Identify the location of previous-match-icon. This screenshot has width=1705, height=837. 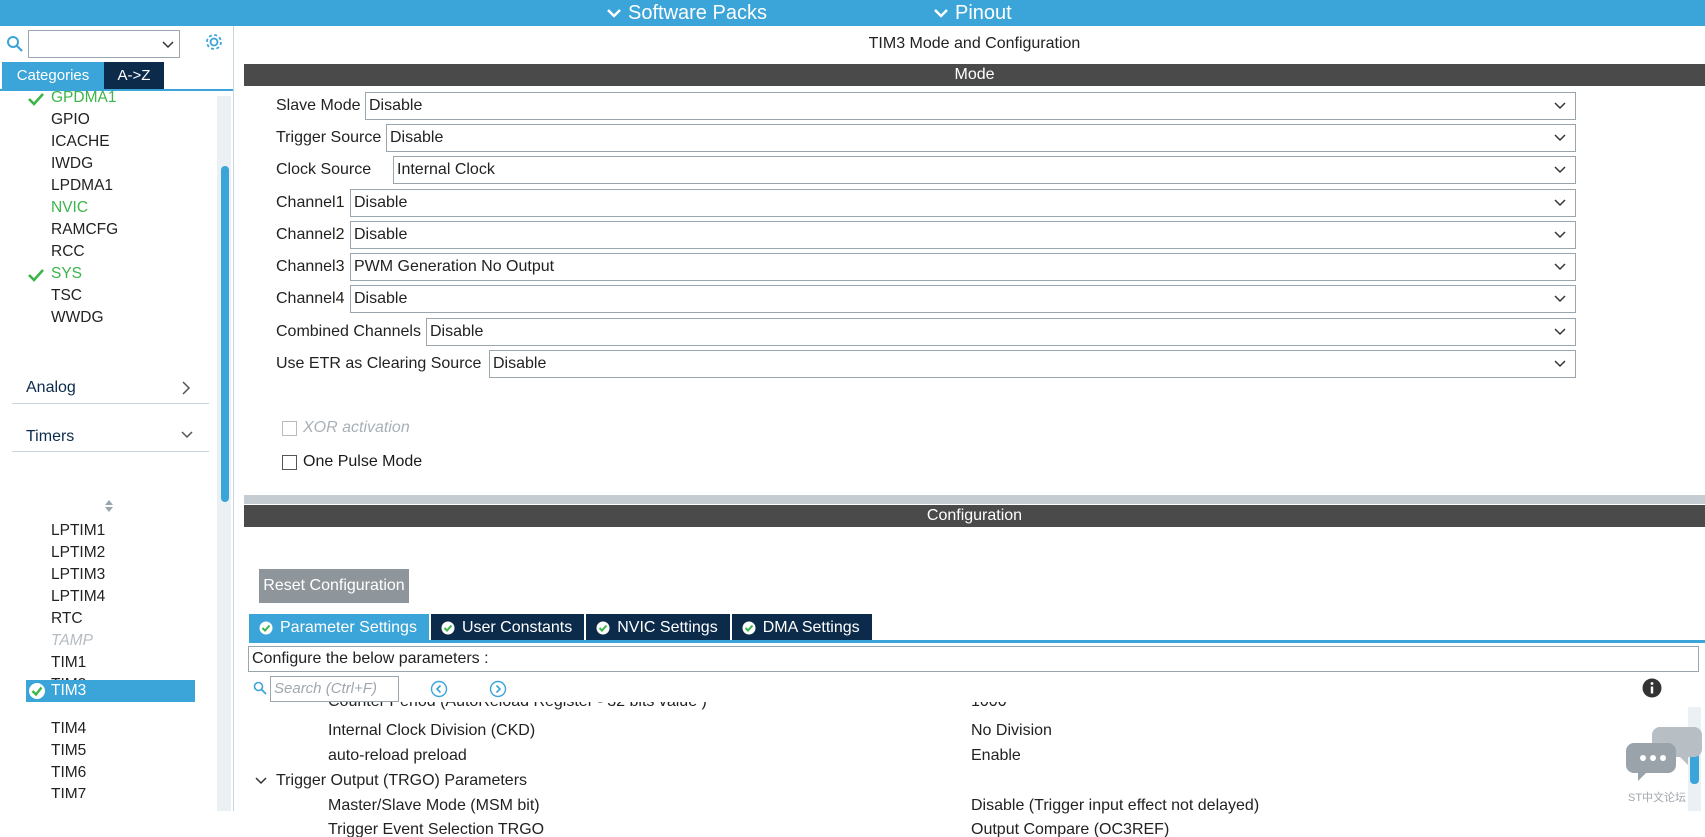
(439, 689).